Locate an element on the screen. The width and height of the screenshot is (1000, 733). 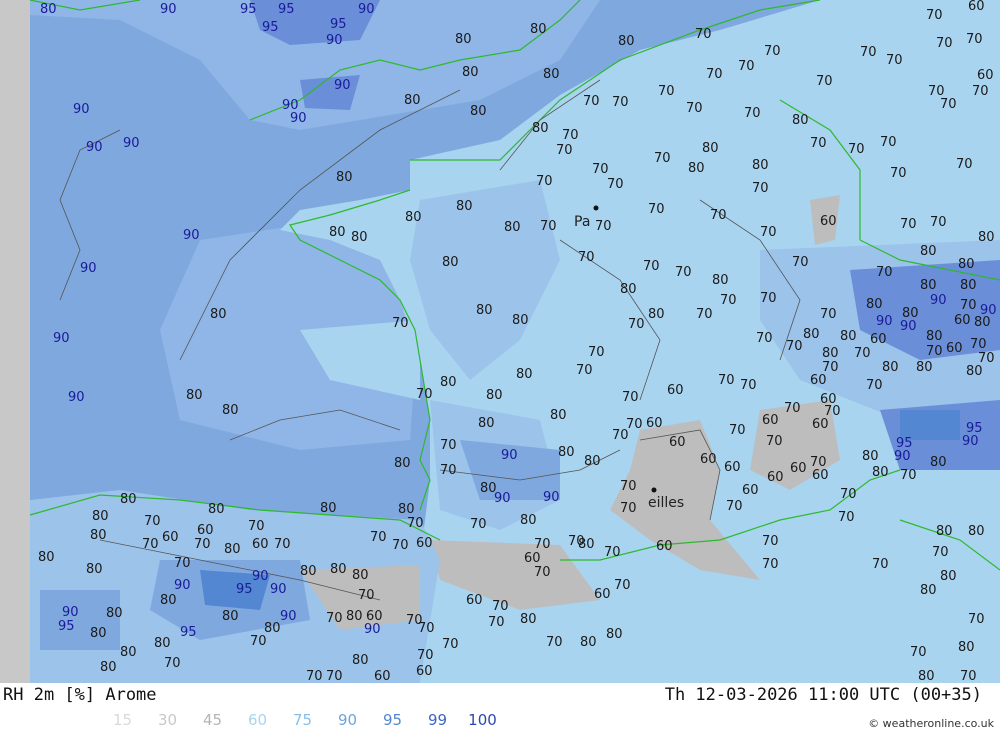
legend-item: 100 is located at coordinates (482, 720).